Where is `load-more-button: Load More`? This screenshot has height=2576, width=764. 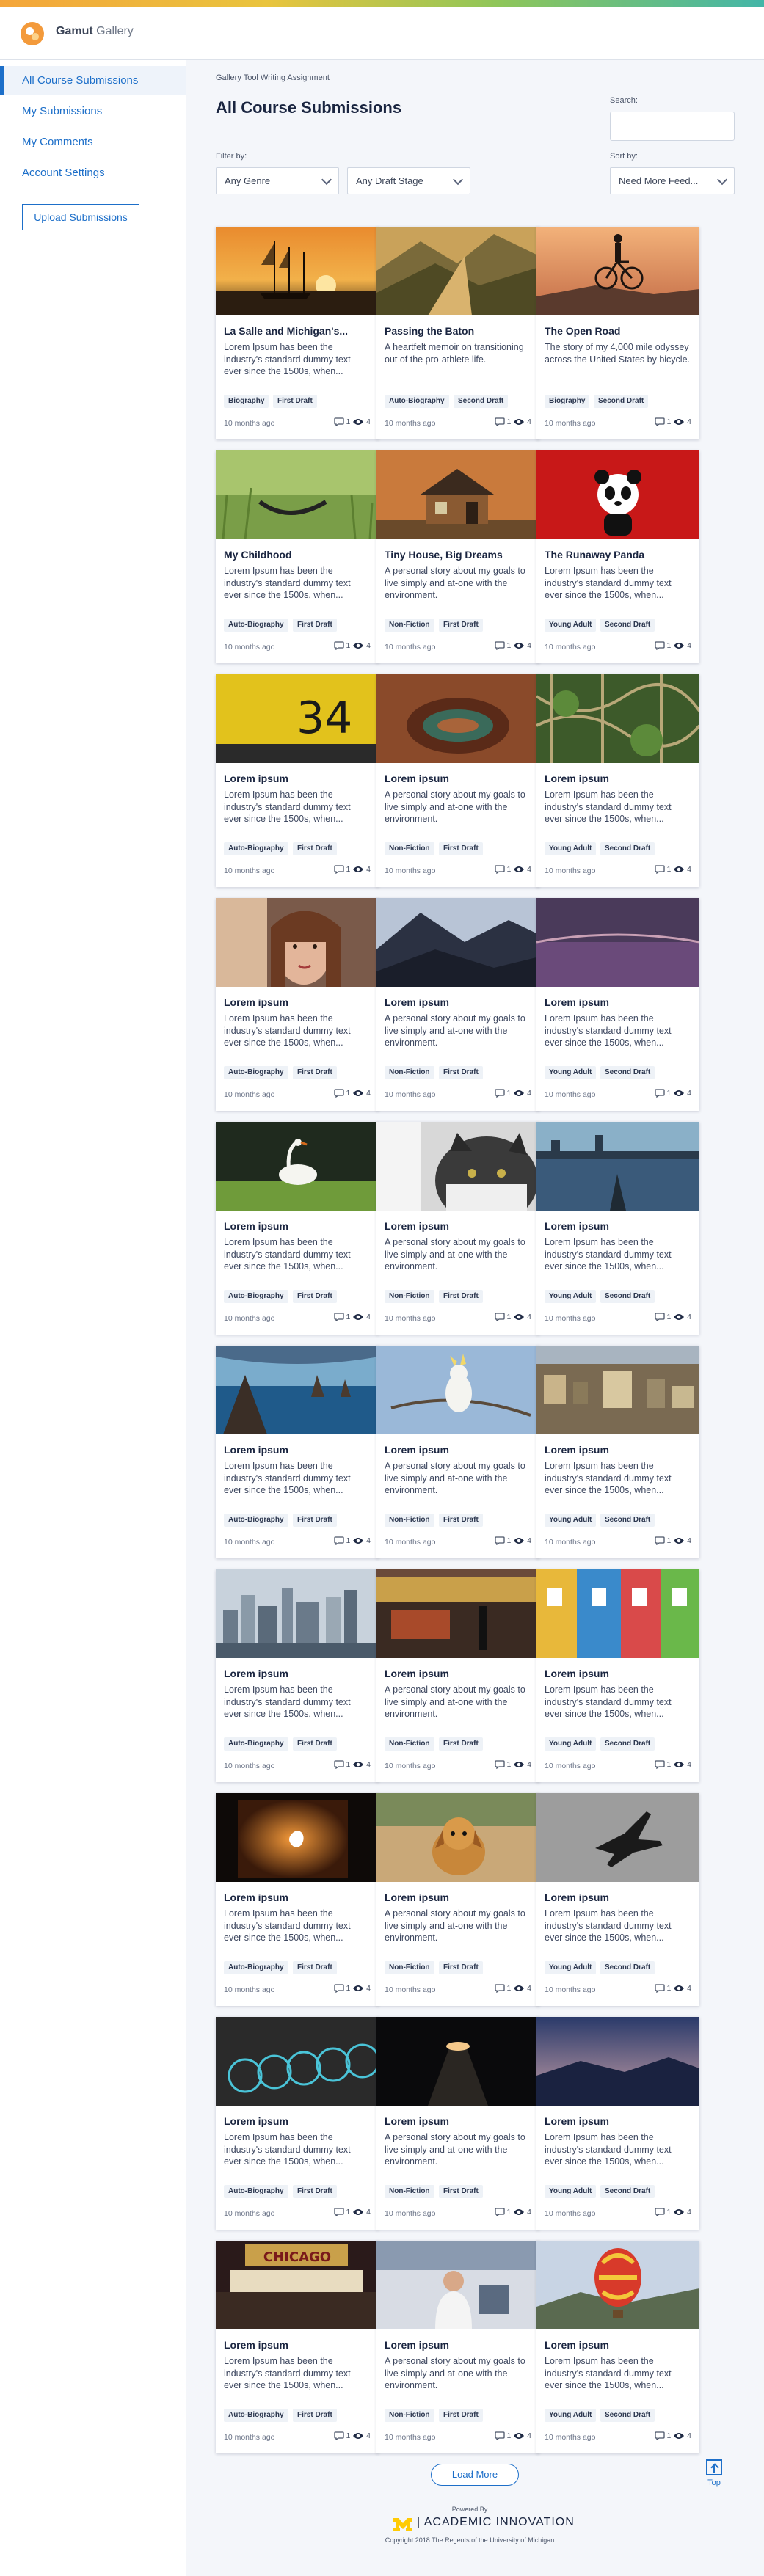 load-more-button: Load More is located at coordinates (475, 2475).